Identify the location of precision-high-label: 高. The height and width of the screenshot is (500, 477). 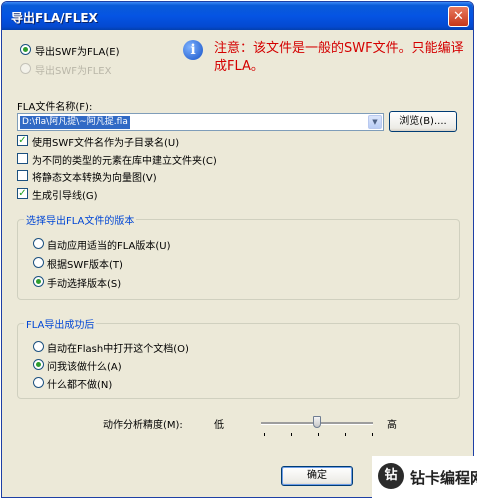
(392, 425).